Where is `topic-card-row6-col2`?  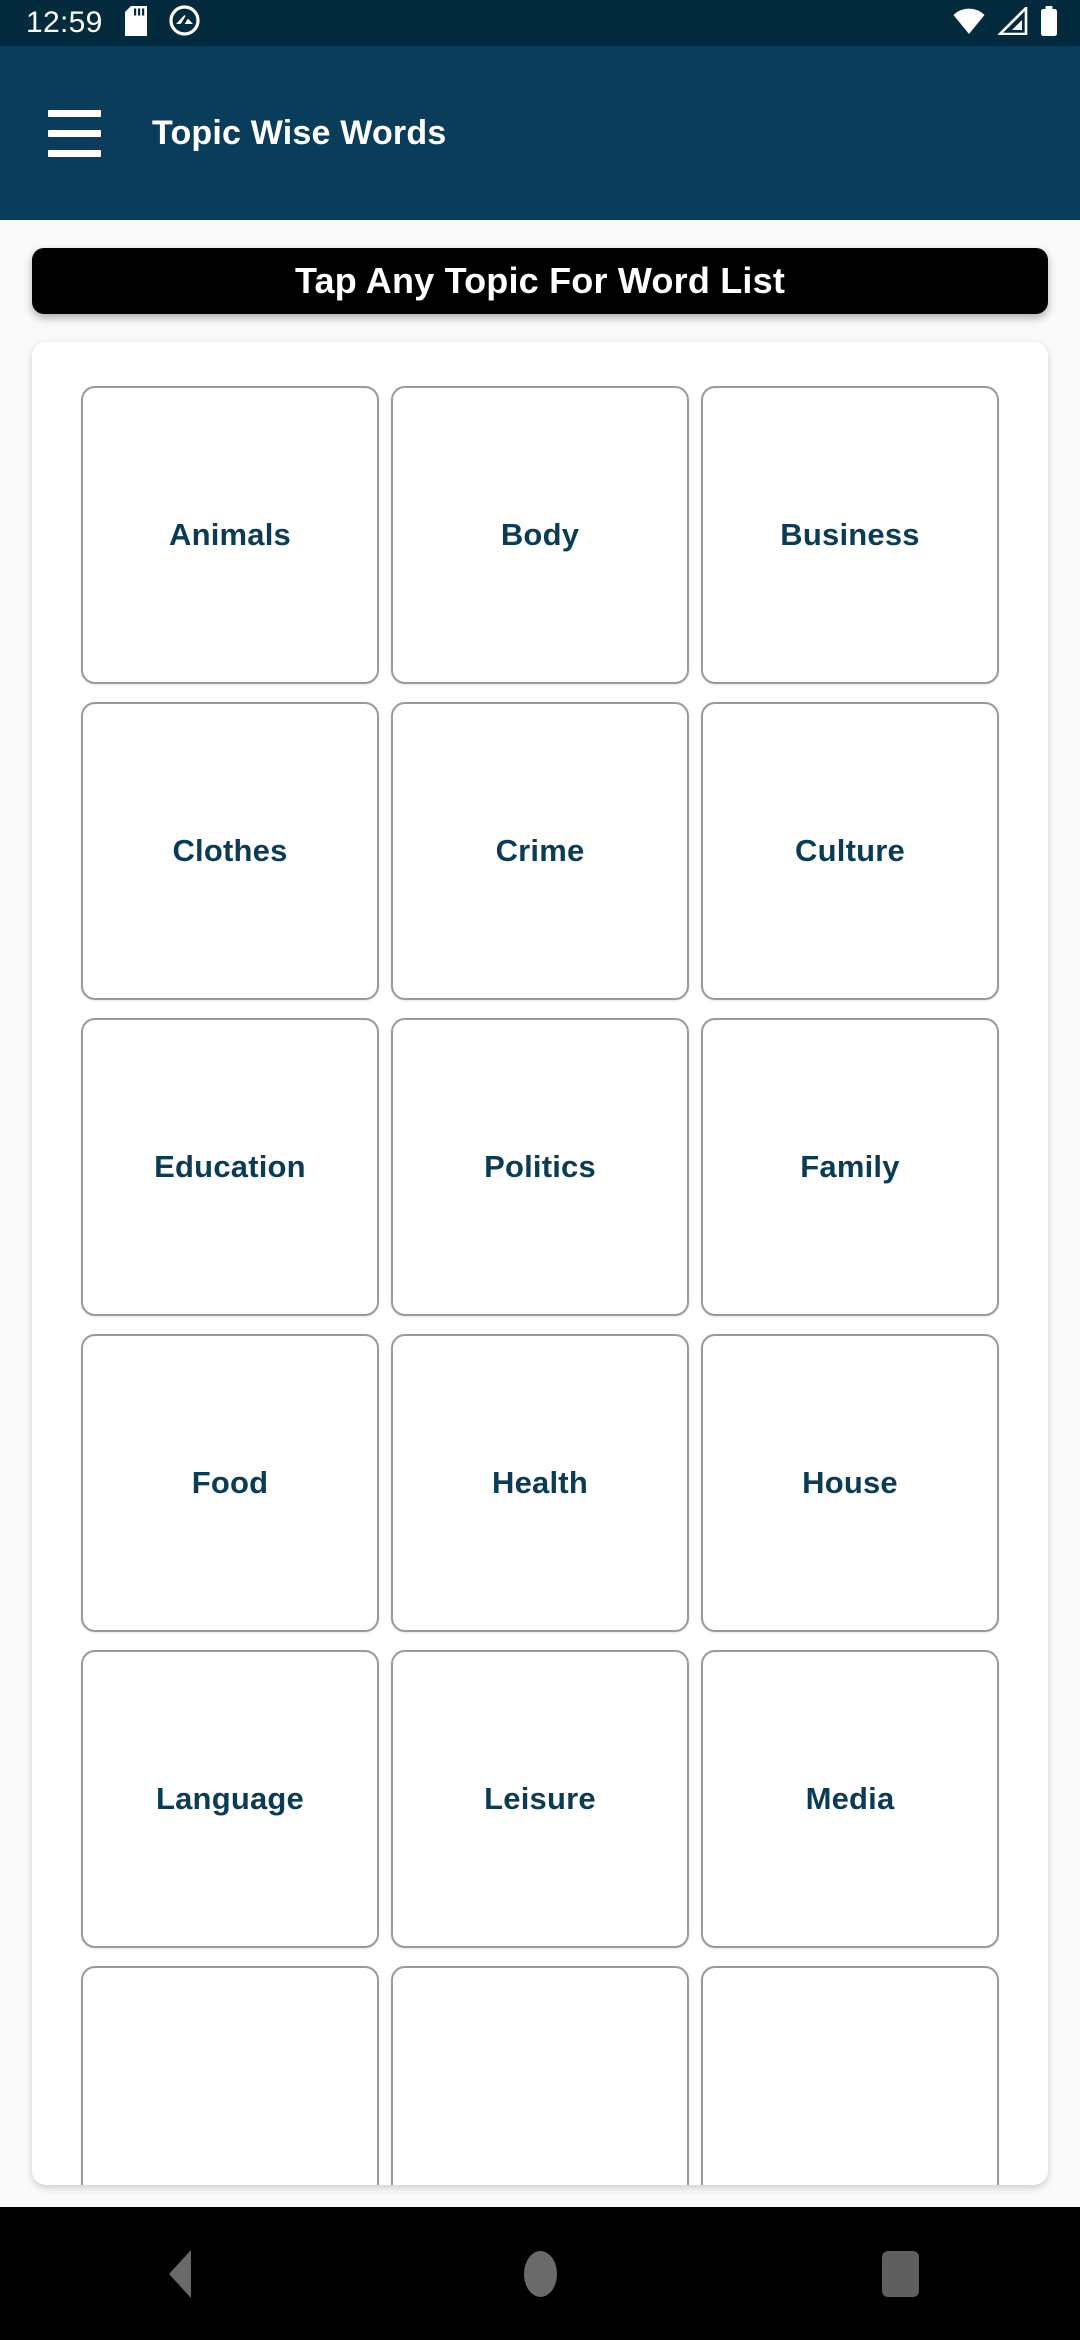
topic-card-row6-col2 is located at coordinates (540, 2075).